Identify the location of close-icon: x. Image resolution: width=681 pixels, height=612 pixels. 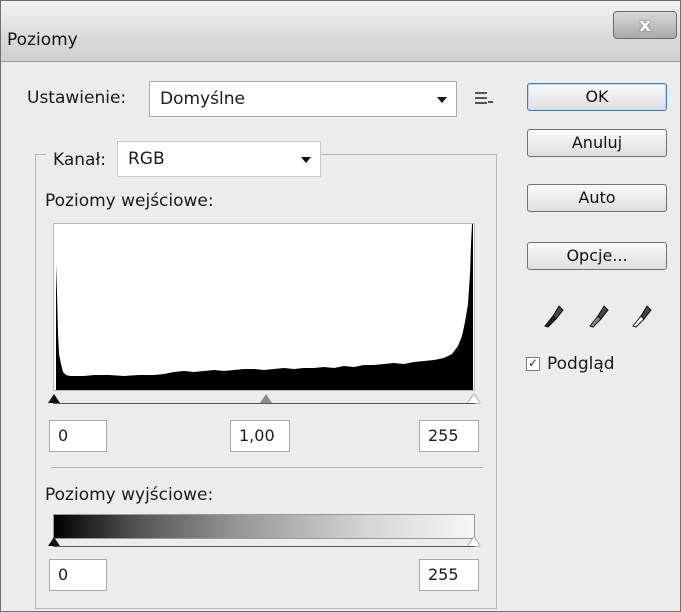
(645, 25).